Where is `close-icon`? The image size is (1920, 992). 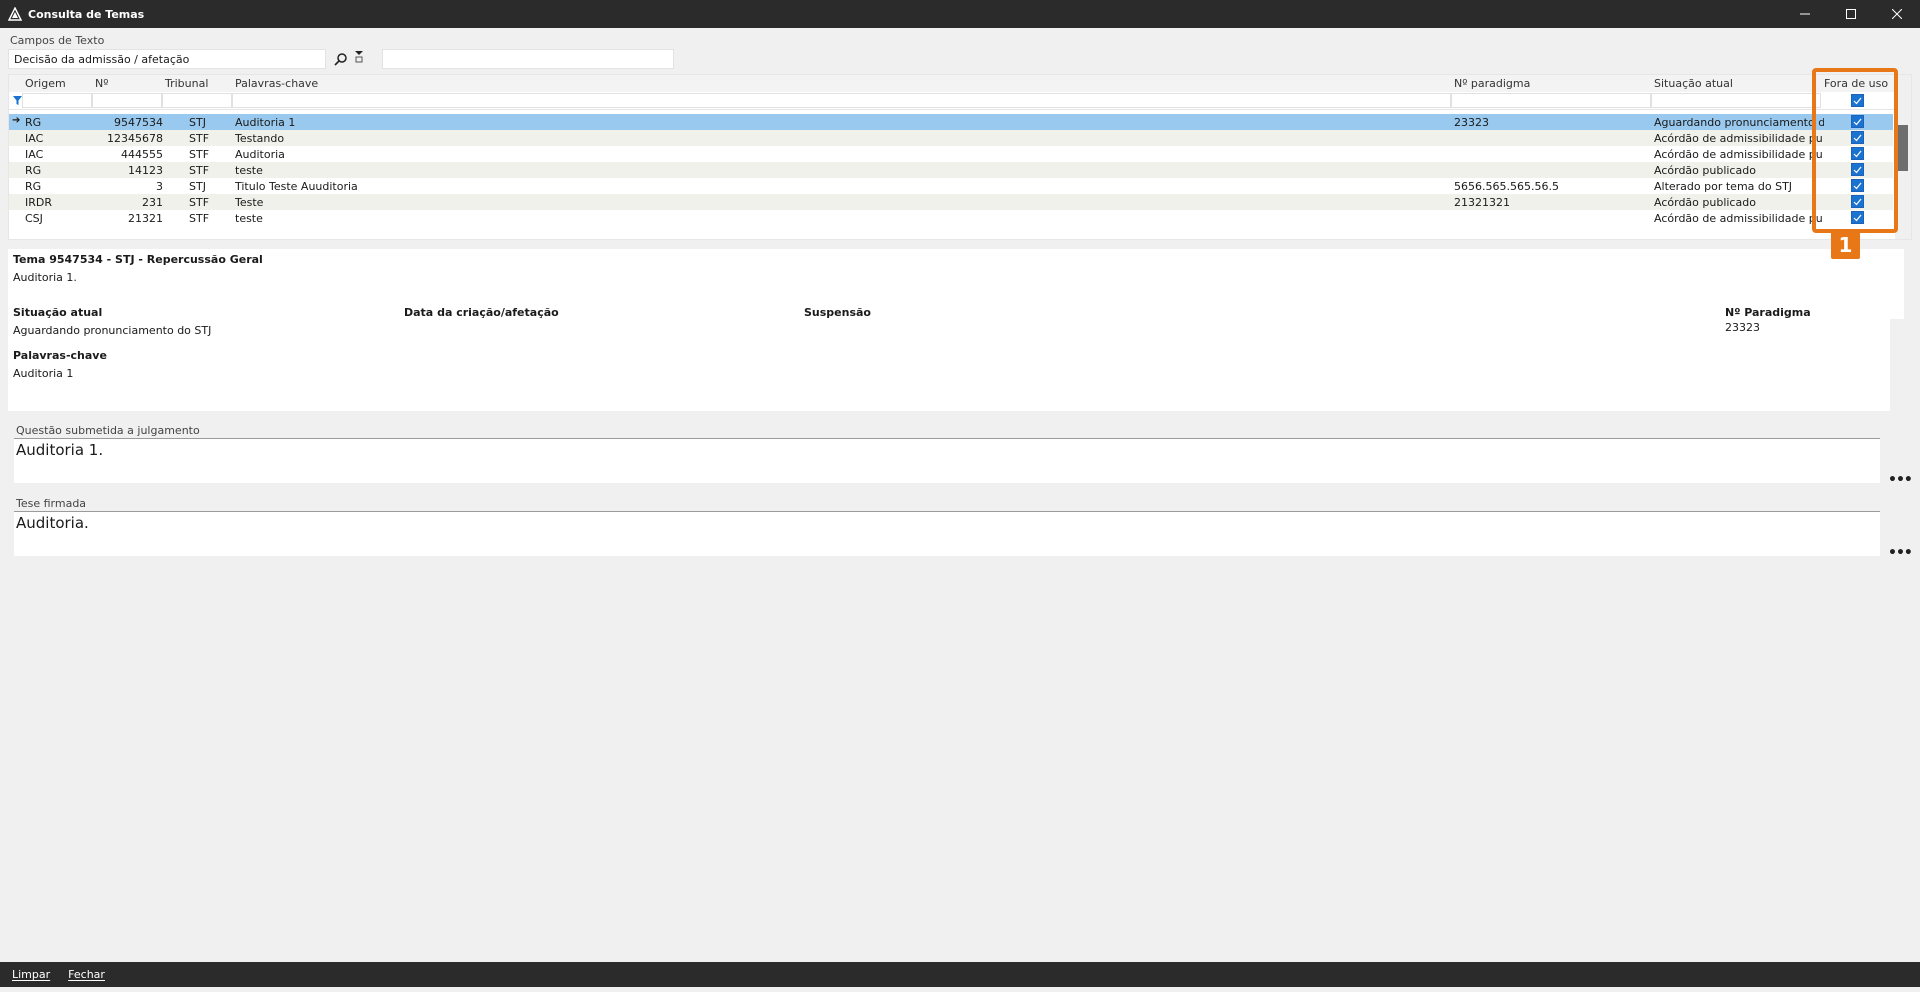 close-icon is located at coordinates (1897, 14).